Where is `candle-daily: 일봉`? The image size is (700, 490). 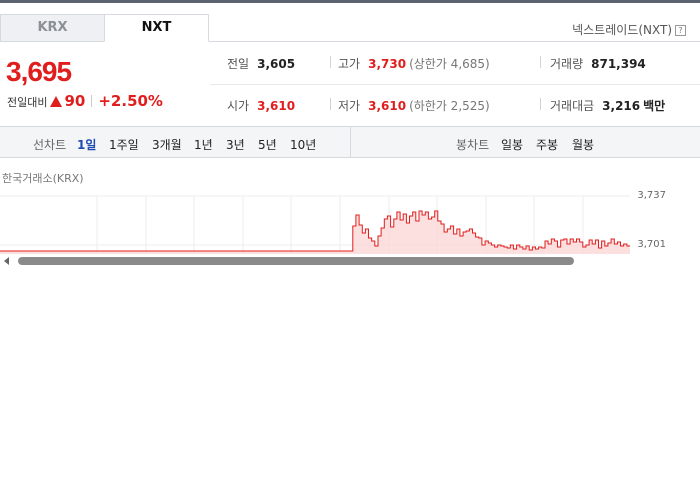 candle-daily: 일봉 is located at coordinates (512, 144).